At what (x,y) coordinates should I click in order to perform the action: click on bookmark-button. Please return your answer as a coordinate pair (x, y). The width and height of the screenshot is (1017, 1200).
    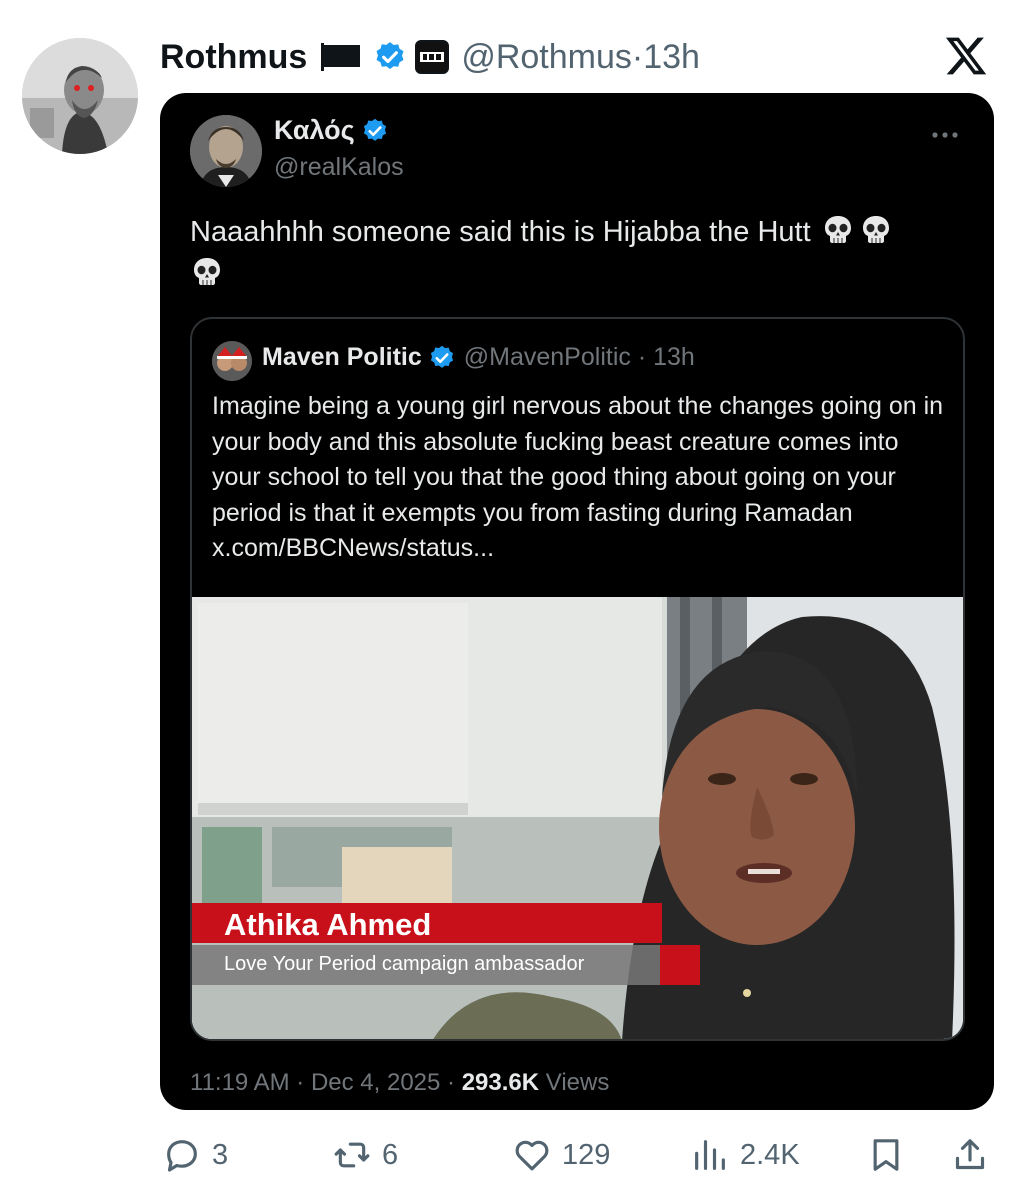
    Looking at the image, I should click on (886, 1155).